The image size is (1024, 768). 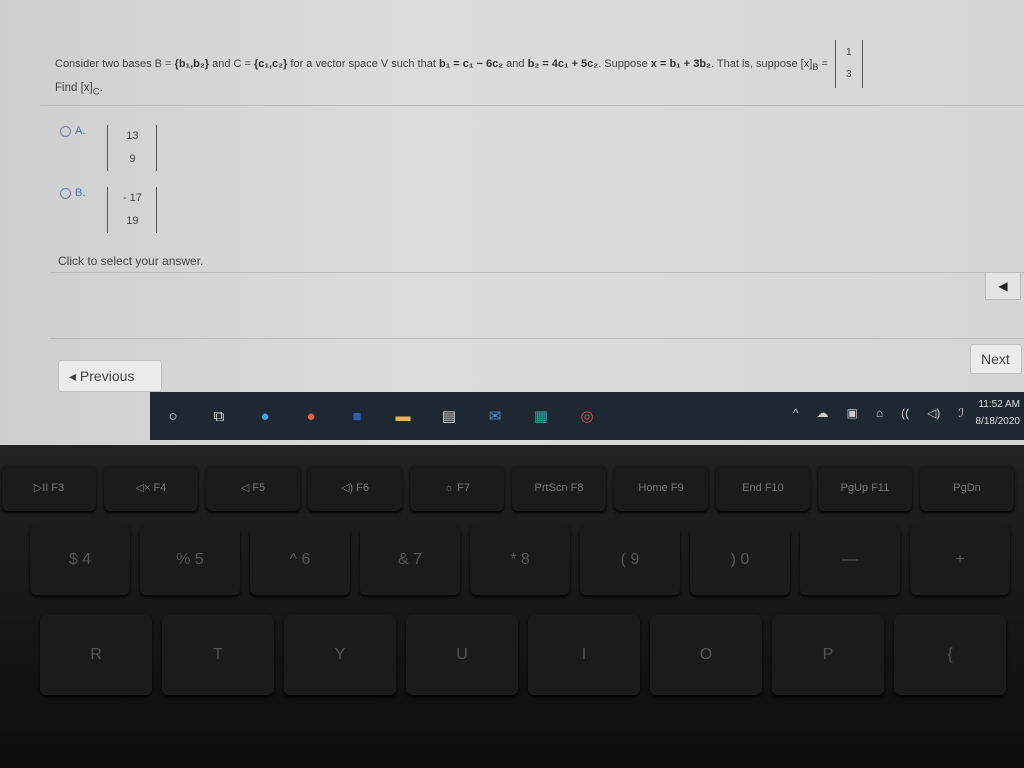 What do you see at coordinates (630, 560) in the screenshot?
I see `keyboard-key: ( 9` at bounding box center [630, 560].